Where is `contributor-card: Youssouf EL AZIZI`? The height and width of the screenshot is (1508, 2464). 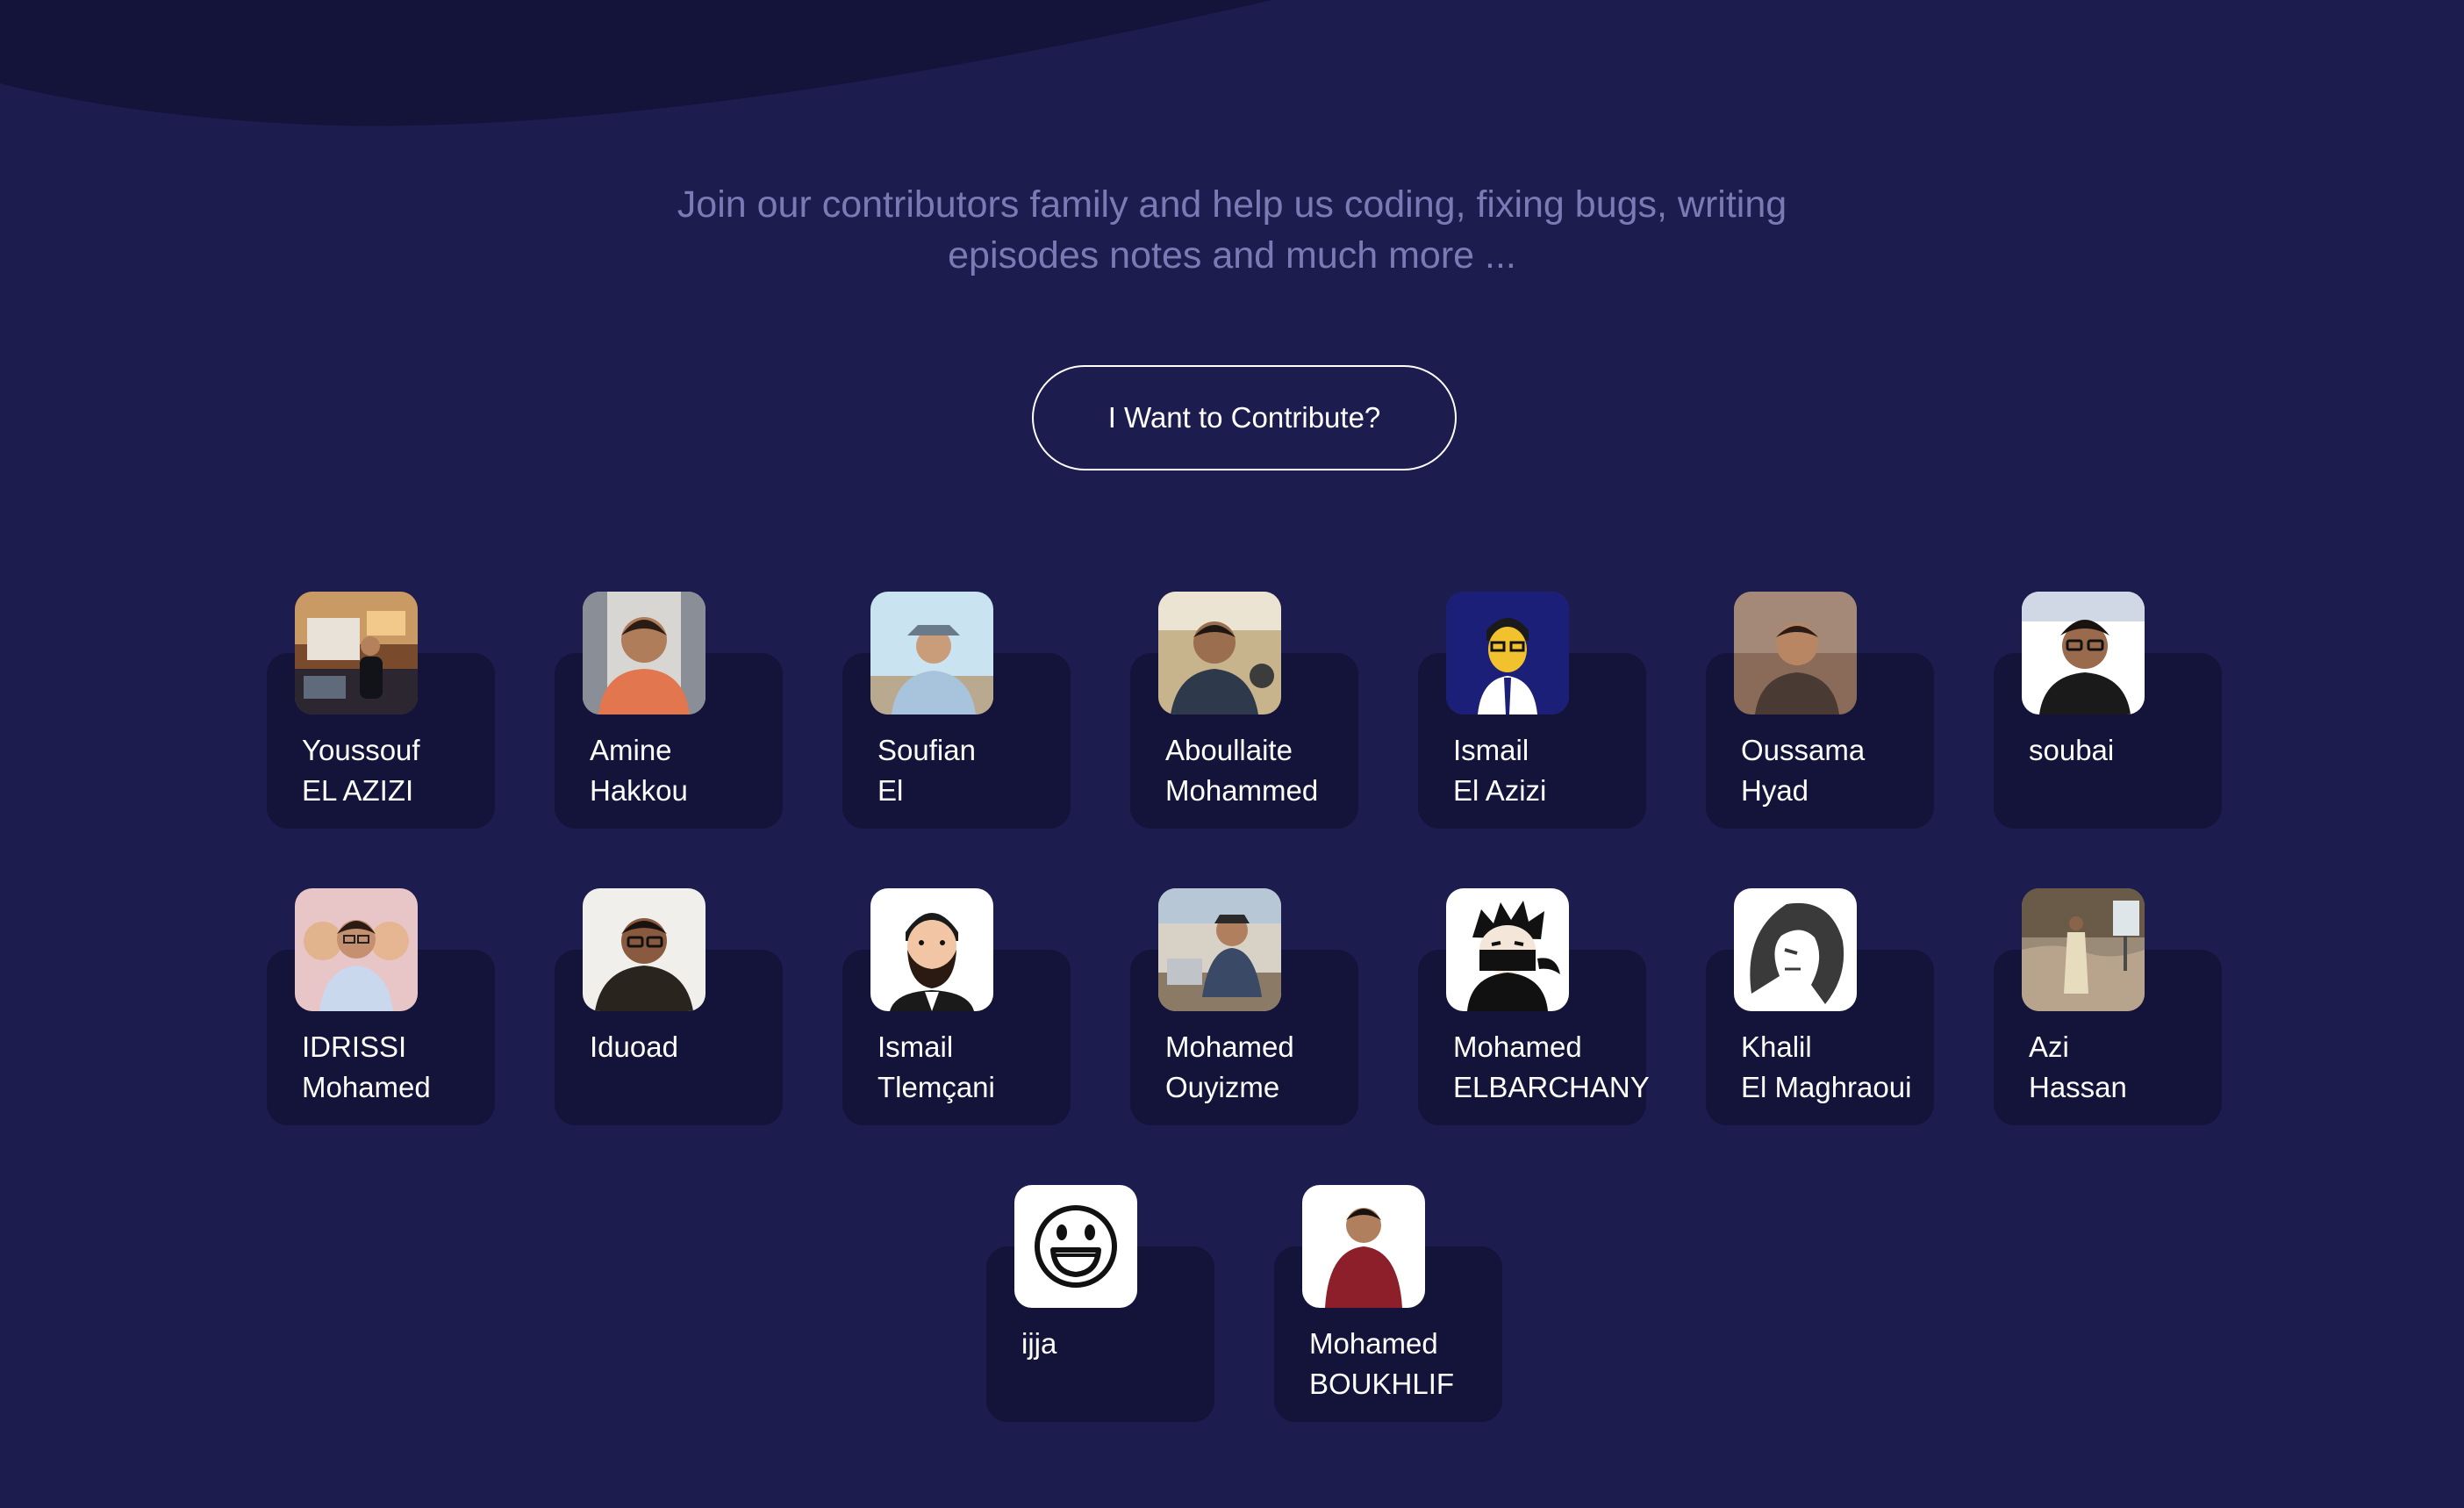
contributor-card: Youssouf EL AZIZI is located at coordinates (381, 710).